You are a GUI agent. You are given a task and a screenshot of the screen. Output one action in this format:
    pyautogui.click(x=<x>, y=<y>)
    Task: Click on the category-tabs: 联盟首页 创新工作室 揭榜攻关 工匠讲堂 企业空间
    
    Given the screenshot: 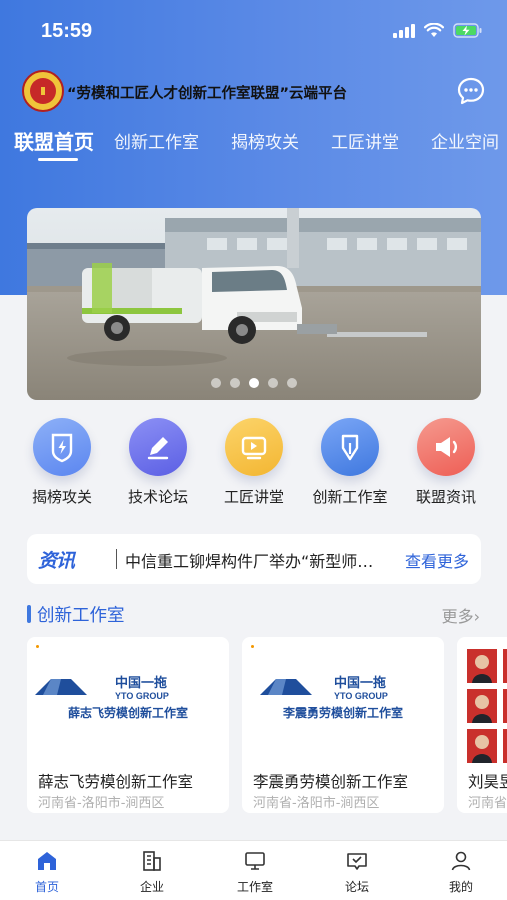 What is the action you would take?
    pyautogui.click(x=253, y=143)
    